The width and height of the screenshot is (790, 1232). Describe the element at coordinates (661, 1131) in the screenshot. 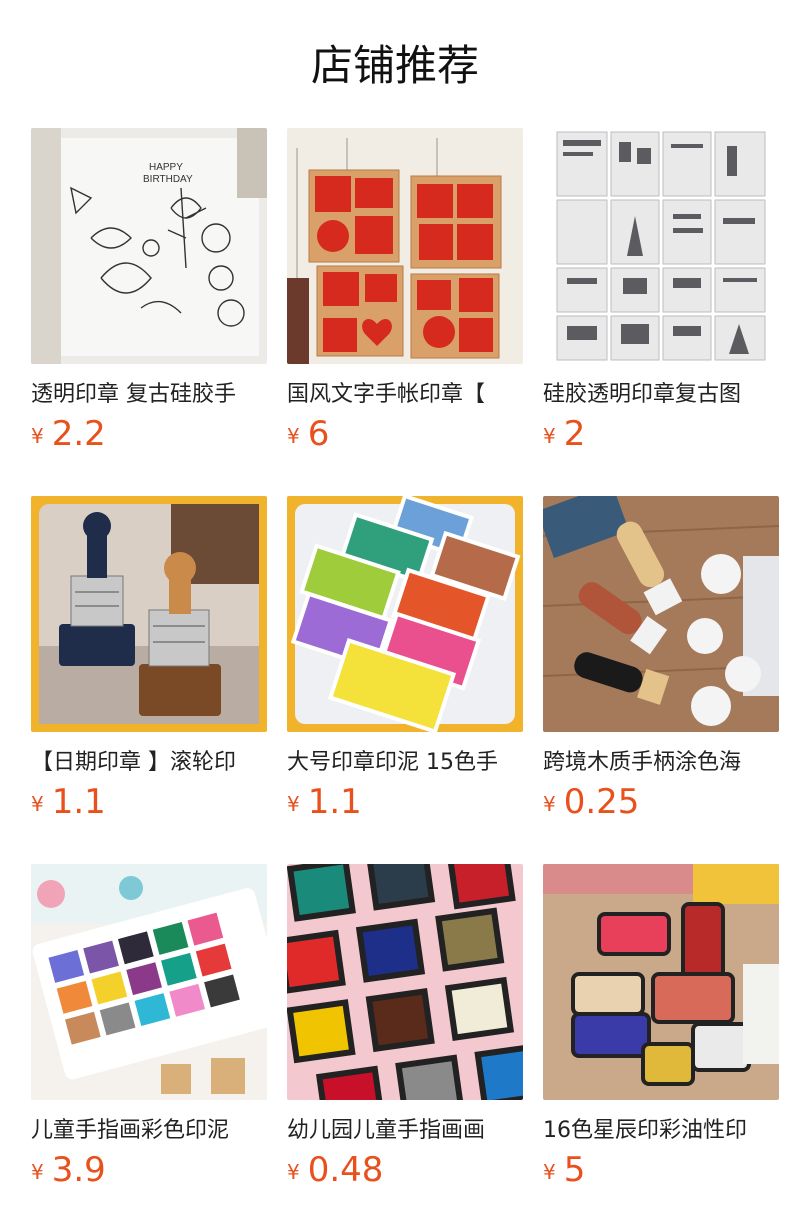

I see `product-name: 16色星辰印彩油性印` at that location.